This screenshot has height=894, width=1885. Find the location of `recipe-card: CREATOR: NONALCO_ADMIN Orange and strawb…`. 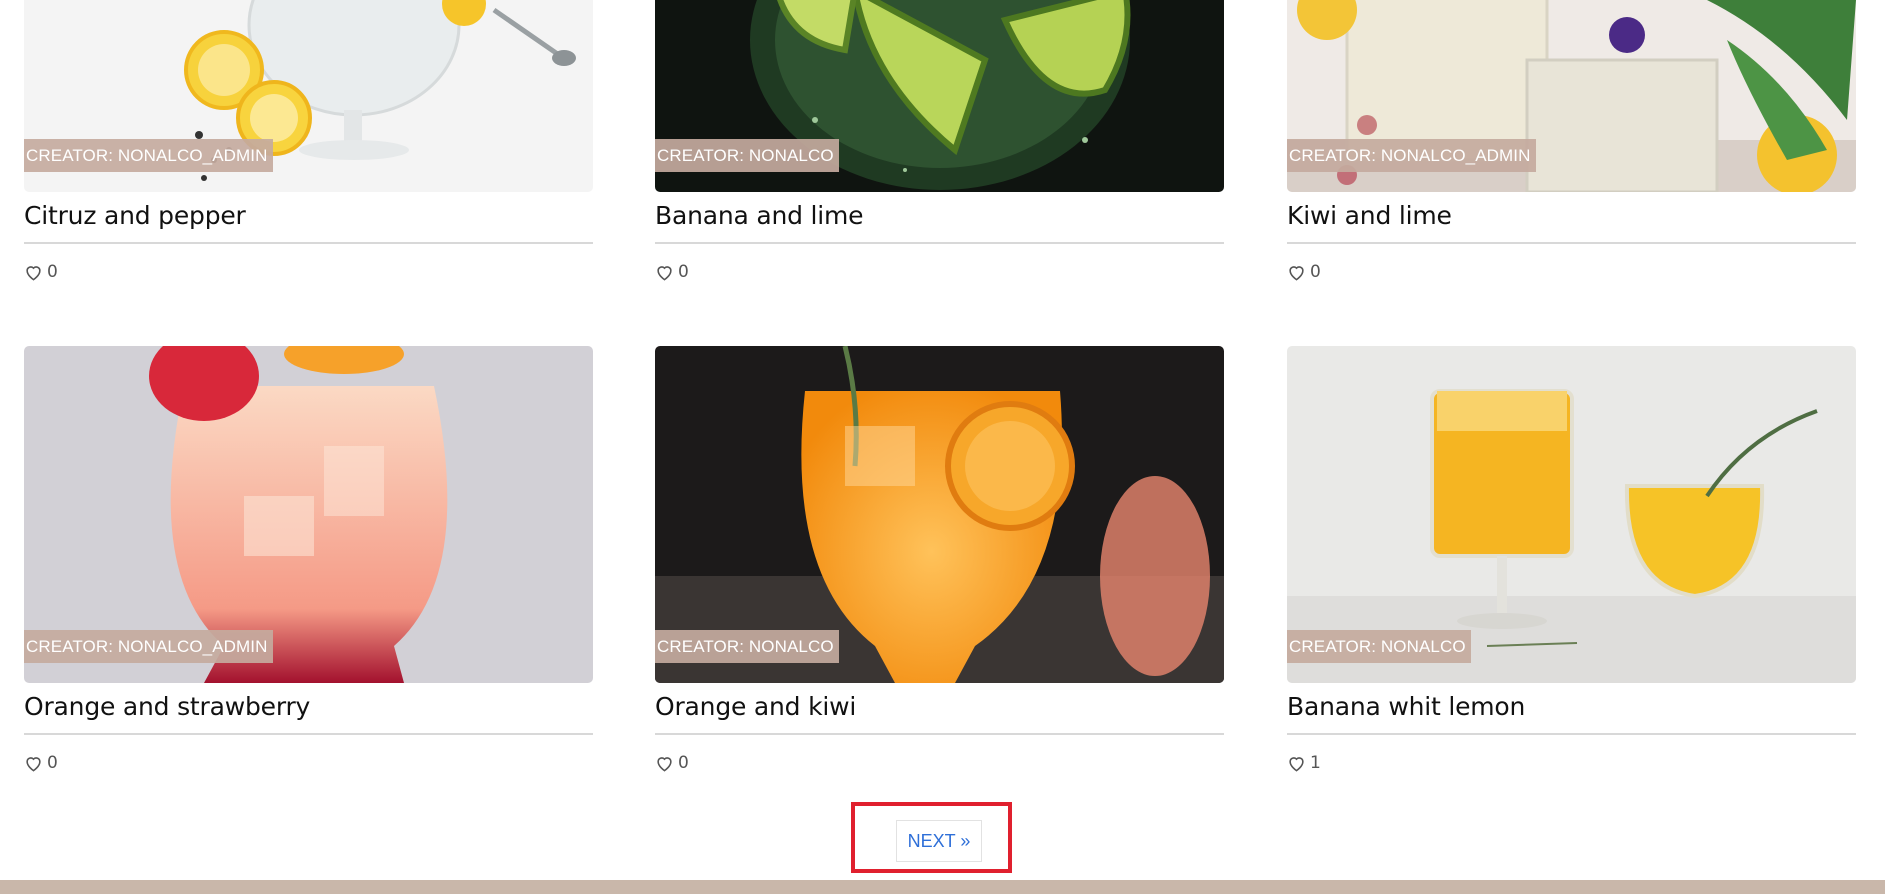

recipe-card: CREATOR: NONALCO_ADMIN Orange and strawb… is located at coordinates (308, 560).